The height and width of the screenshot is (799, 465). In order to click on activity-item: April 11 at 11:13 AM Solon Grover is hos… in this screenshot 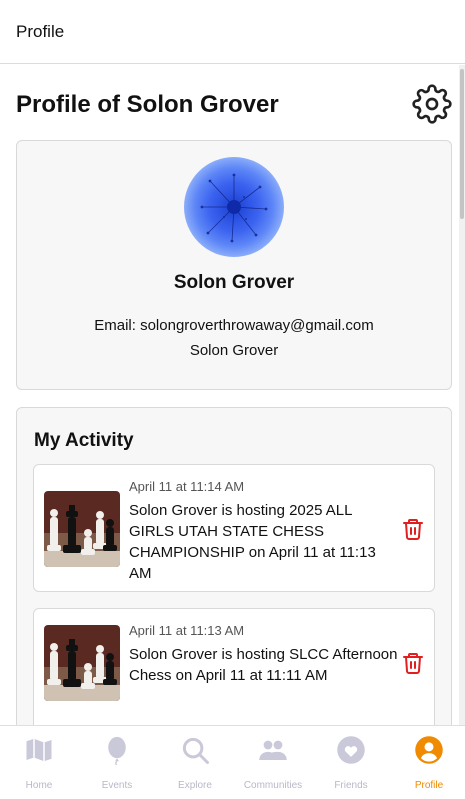, I will do `click(234, 666)`.